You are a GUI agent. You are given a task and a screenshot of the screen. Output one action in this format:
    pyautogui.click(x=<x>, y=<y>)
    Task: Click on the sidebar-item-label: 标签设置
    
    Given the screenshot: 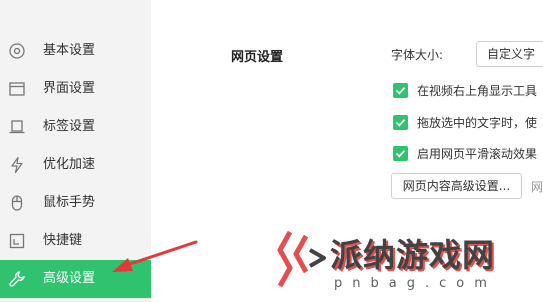 What is the action you would take?
    pyautogui.click(x=69, y=126)
    